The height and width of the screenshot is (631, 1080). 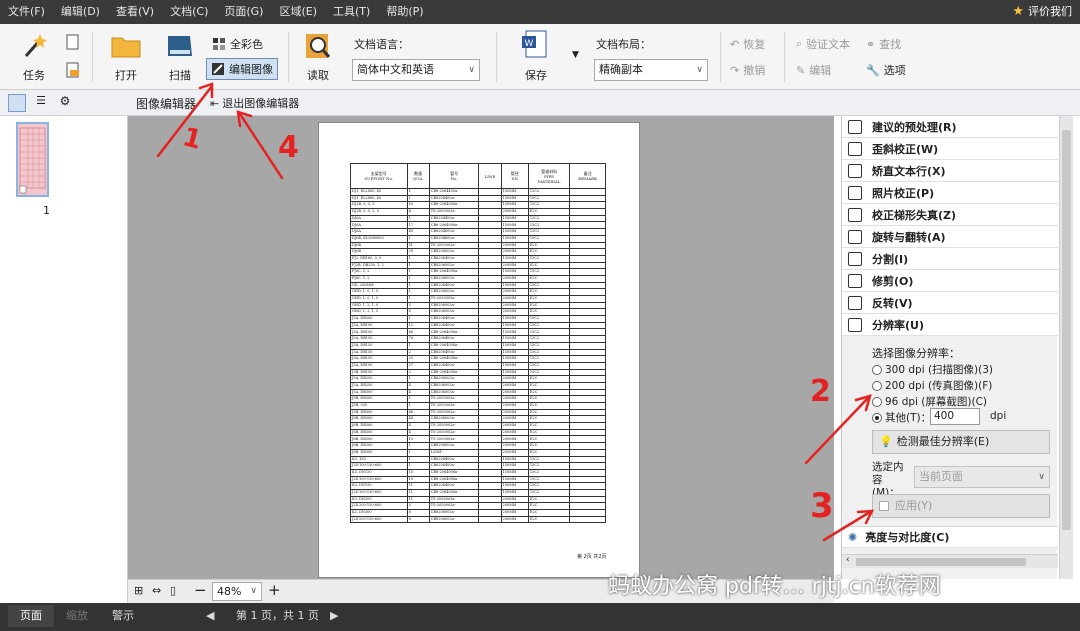 What do you see at coordinates (950, 149) in the screenshot?
I see `panel-item-1: 歪斜校正(W)` at bounding box center [950, 149].